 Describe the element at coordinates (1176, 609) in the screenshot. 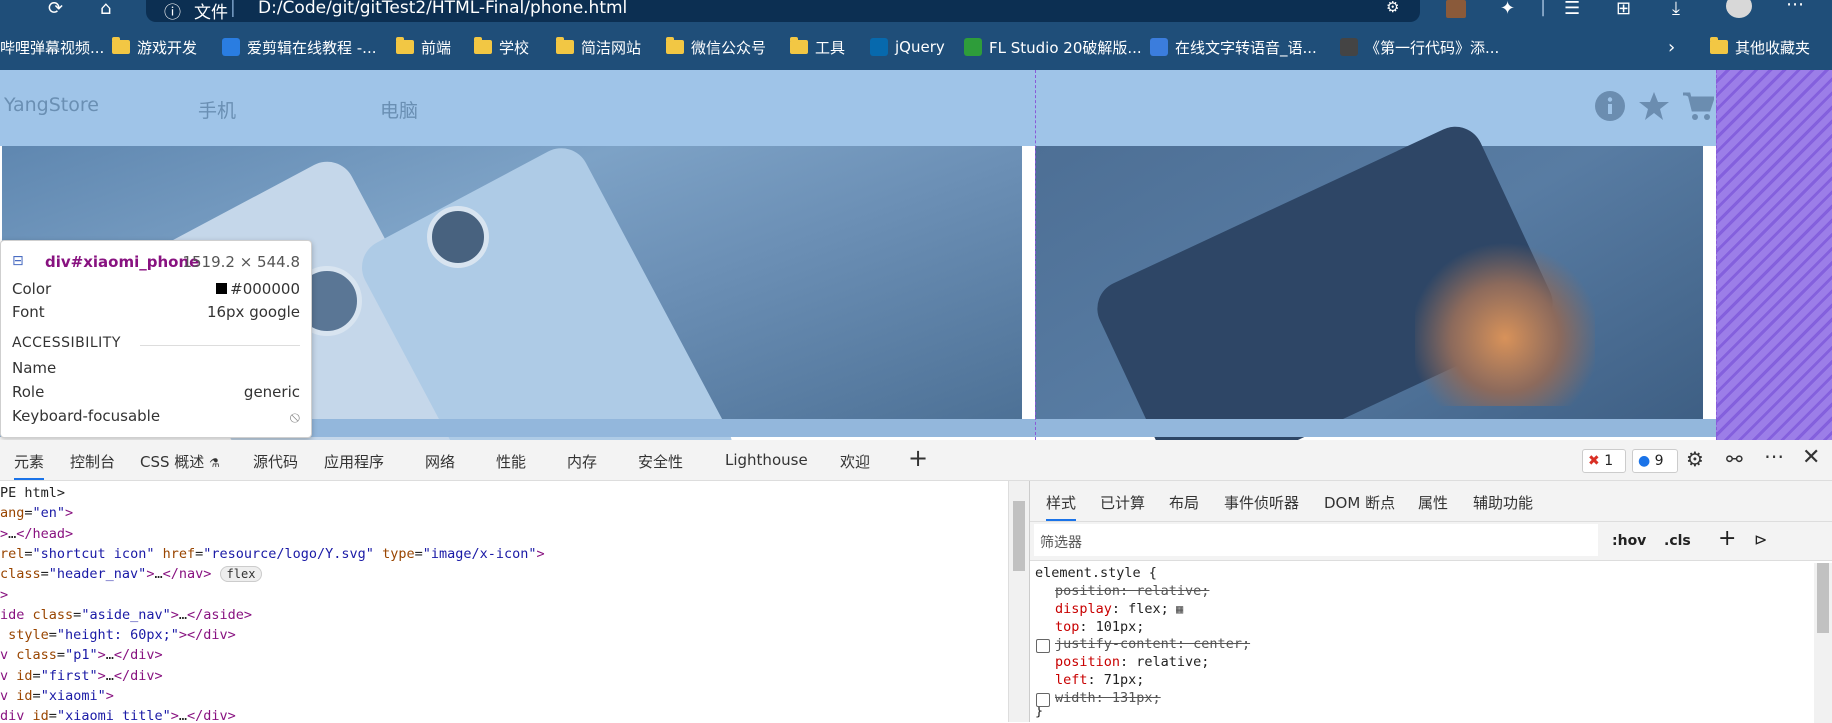

I see `flex-editor-icon: ▦` at that location.